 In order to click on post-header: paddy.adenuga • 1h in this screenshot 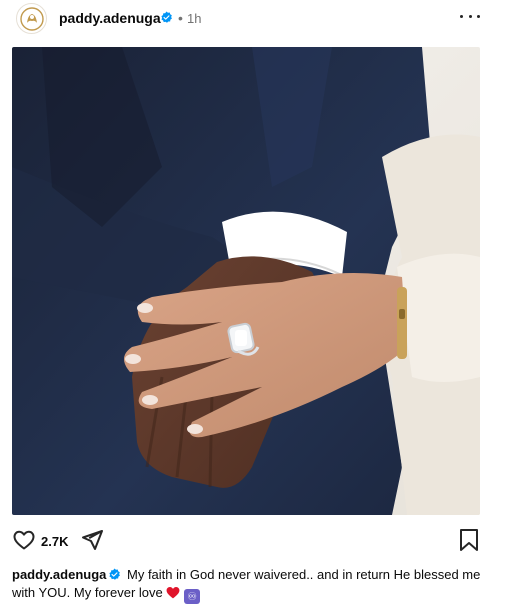, I will do `click(255, 20)`.